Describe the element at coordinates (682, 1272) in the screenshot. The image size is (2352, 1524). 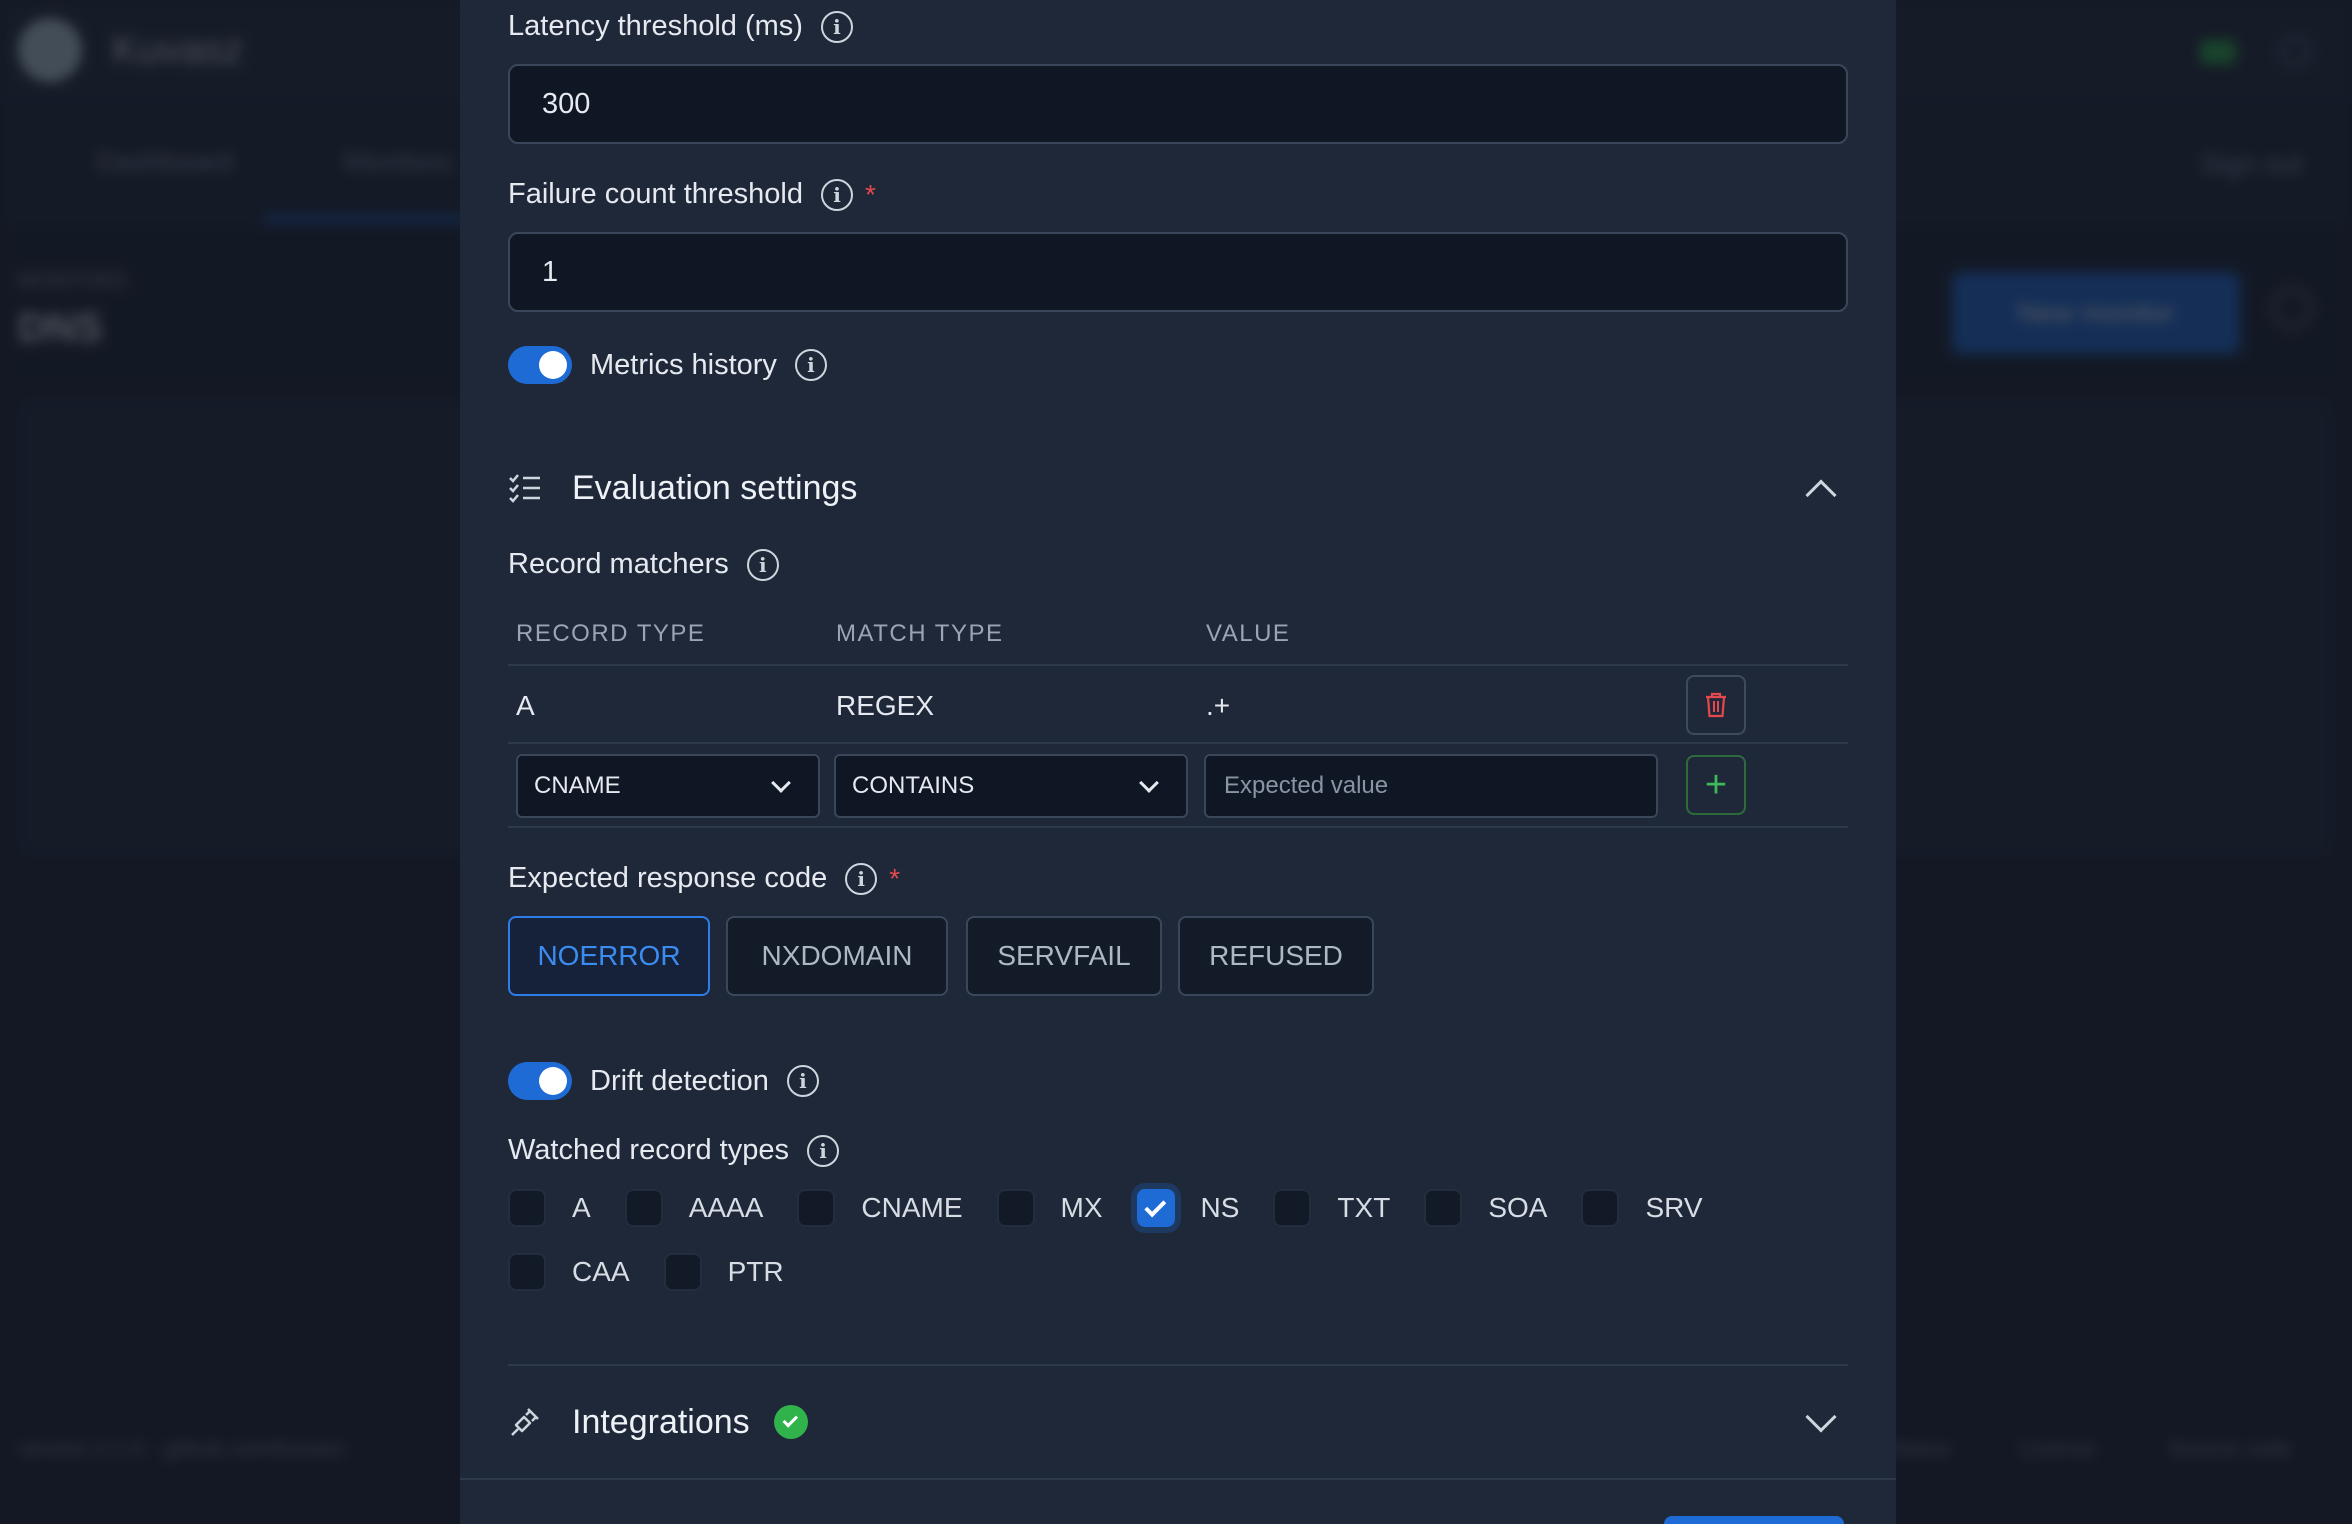
I see `checkbox-ptr` at that location.